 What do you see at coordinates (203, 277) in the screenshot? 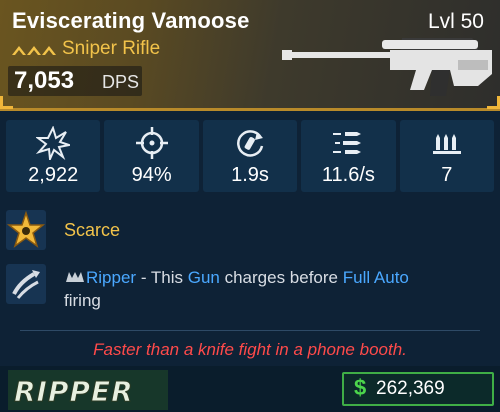
I see `ability-keyword-gun: Gun` at bounding box center [203, 277].